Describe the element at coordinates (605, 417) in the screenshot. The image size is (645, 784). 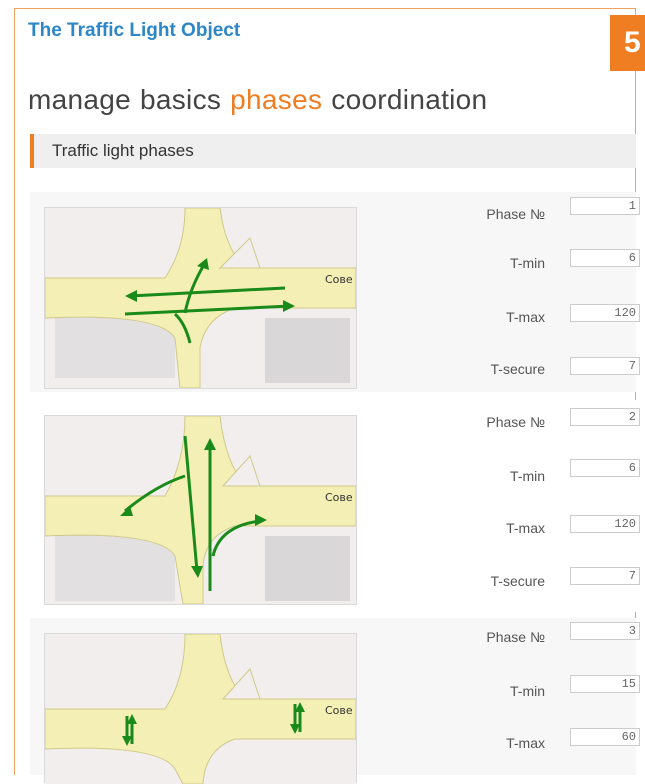
I see `phase-number-input: 2` at that location.